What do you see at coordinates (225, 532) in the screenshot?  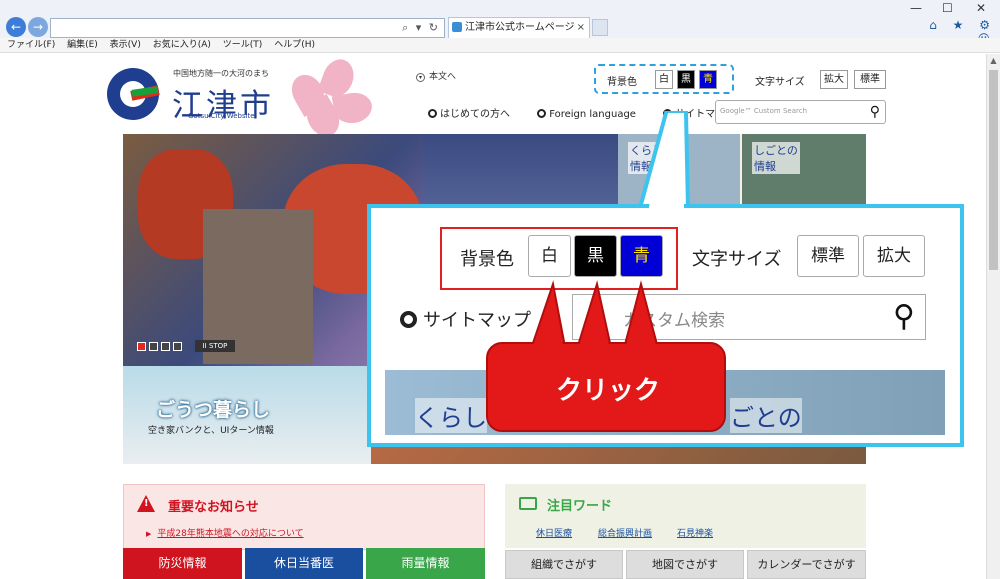 I see `notice-link: ▶ 平成28年熊本地震への対応について` at bounding box center [225, 532].